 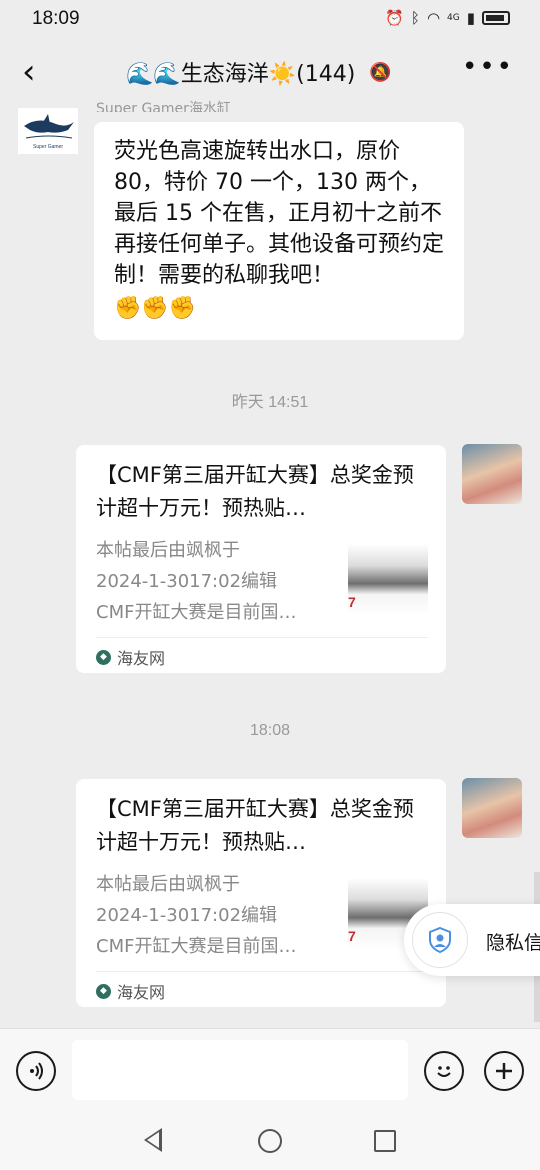 What do you see at coordinates (29, 72) in the screenshot?
I see `chevron-left-icon: ‹` at bounding box center [29, 72].